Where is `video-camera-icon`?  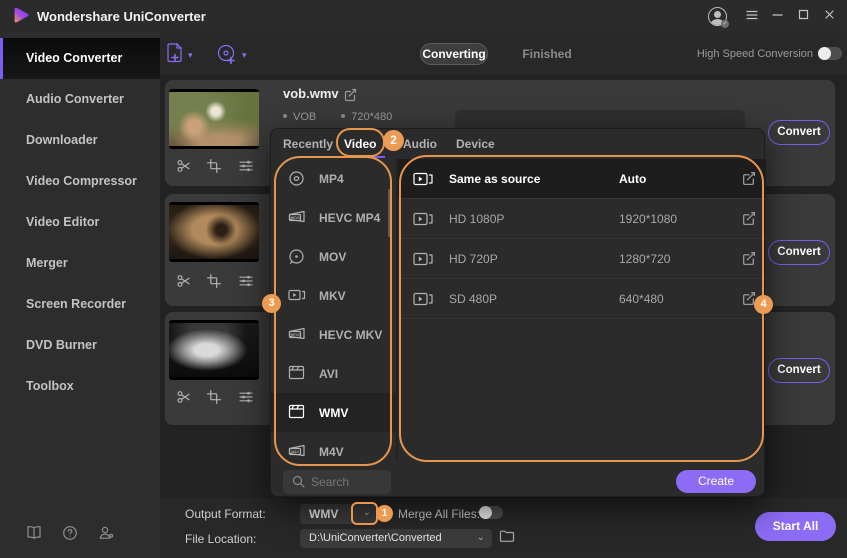 video-camera-icon is located at coordinates (297, 295).